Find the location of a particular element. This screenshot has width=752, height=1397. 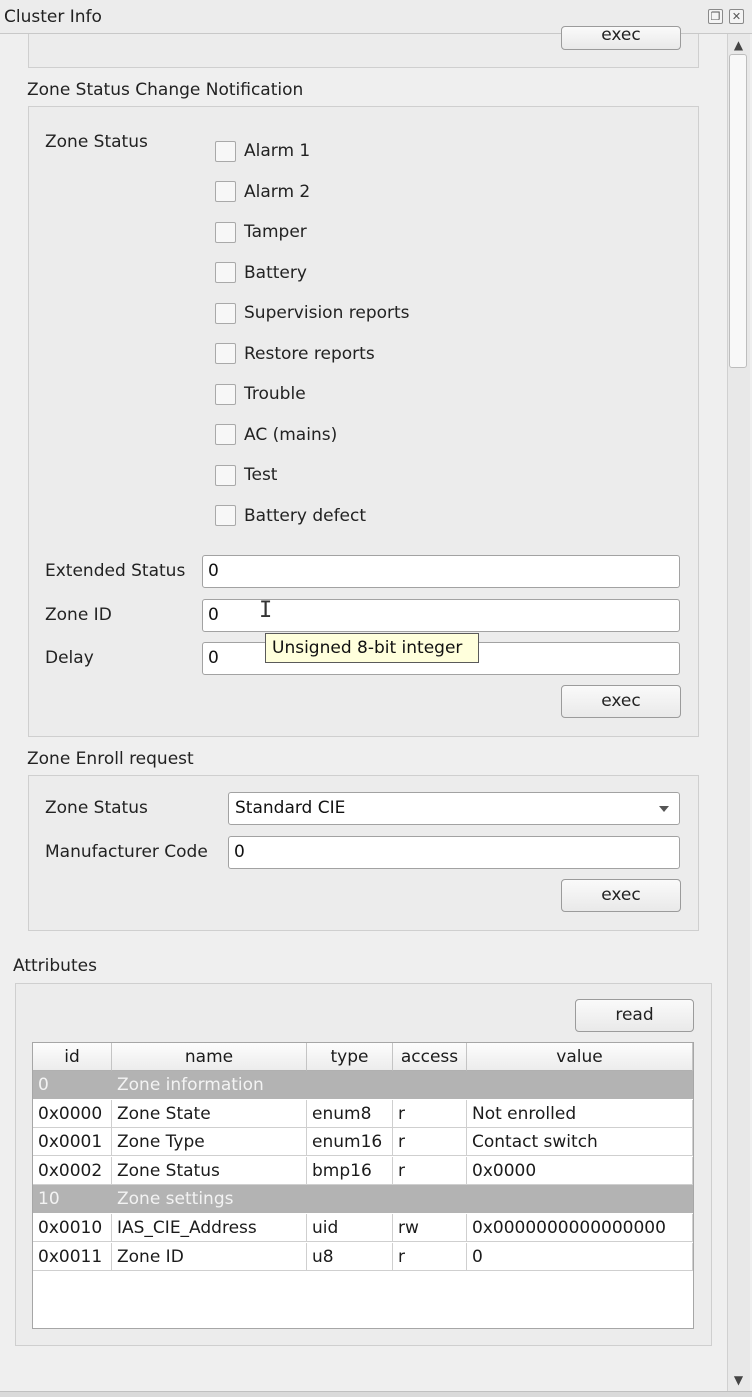

table-group-row: 10 Zone settings is located at coordinates (363, 1199).